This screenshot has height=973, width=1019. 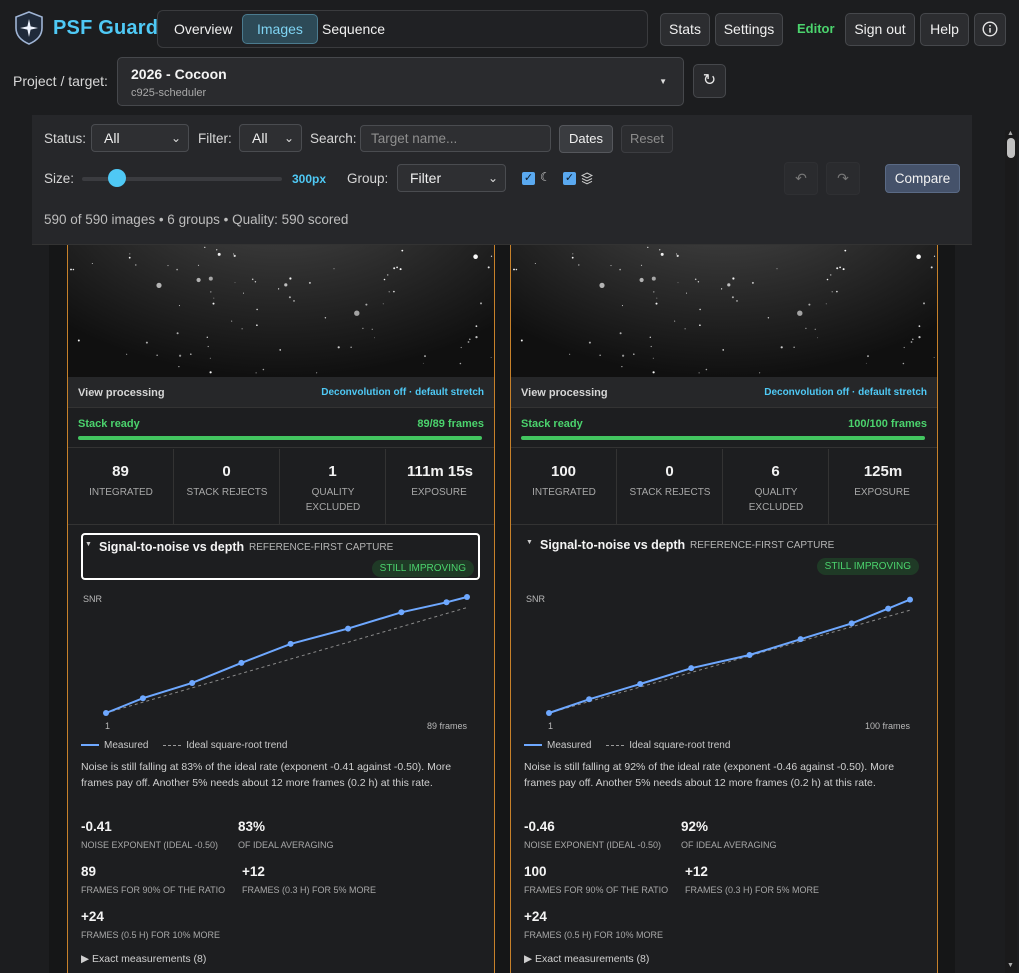 I want to click on reset-button: Reset, so click(x=647, y=139).